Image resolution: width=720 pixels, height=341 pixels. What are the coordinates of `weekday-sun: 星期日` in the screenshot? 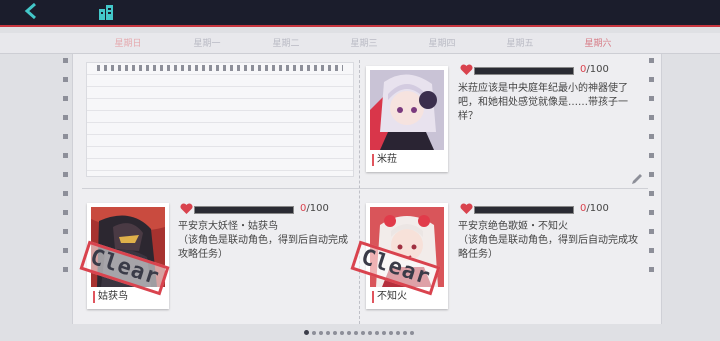 It's located at (128, 44).